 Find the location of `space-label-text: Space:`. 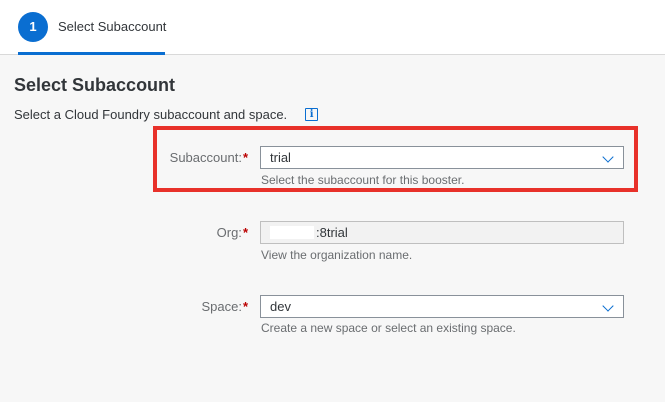

space-label-text: Space: is located at coordinates (221, 306).